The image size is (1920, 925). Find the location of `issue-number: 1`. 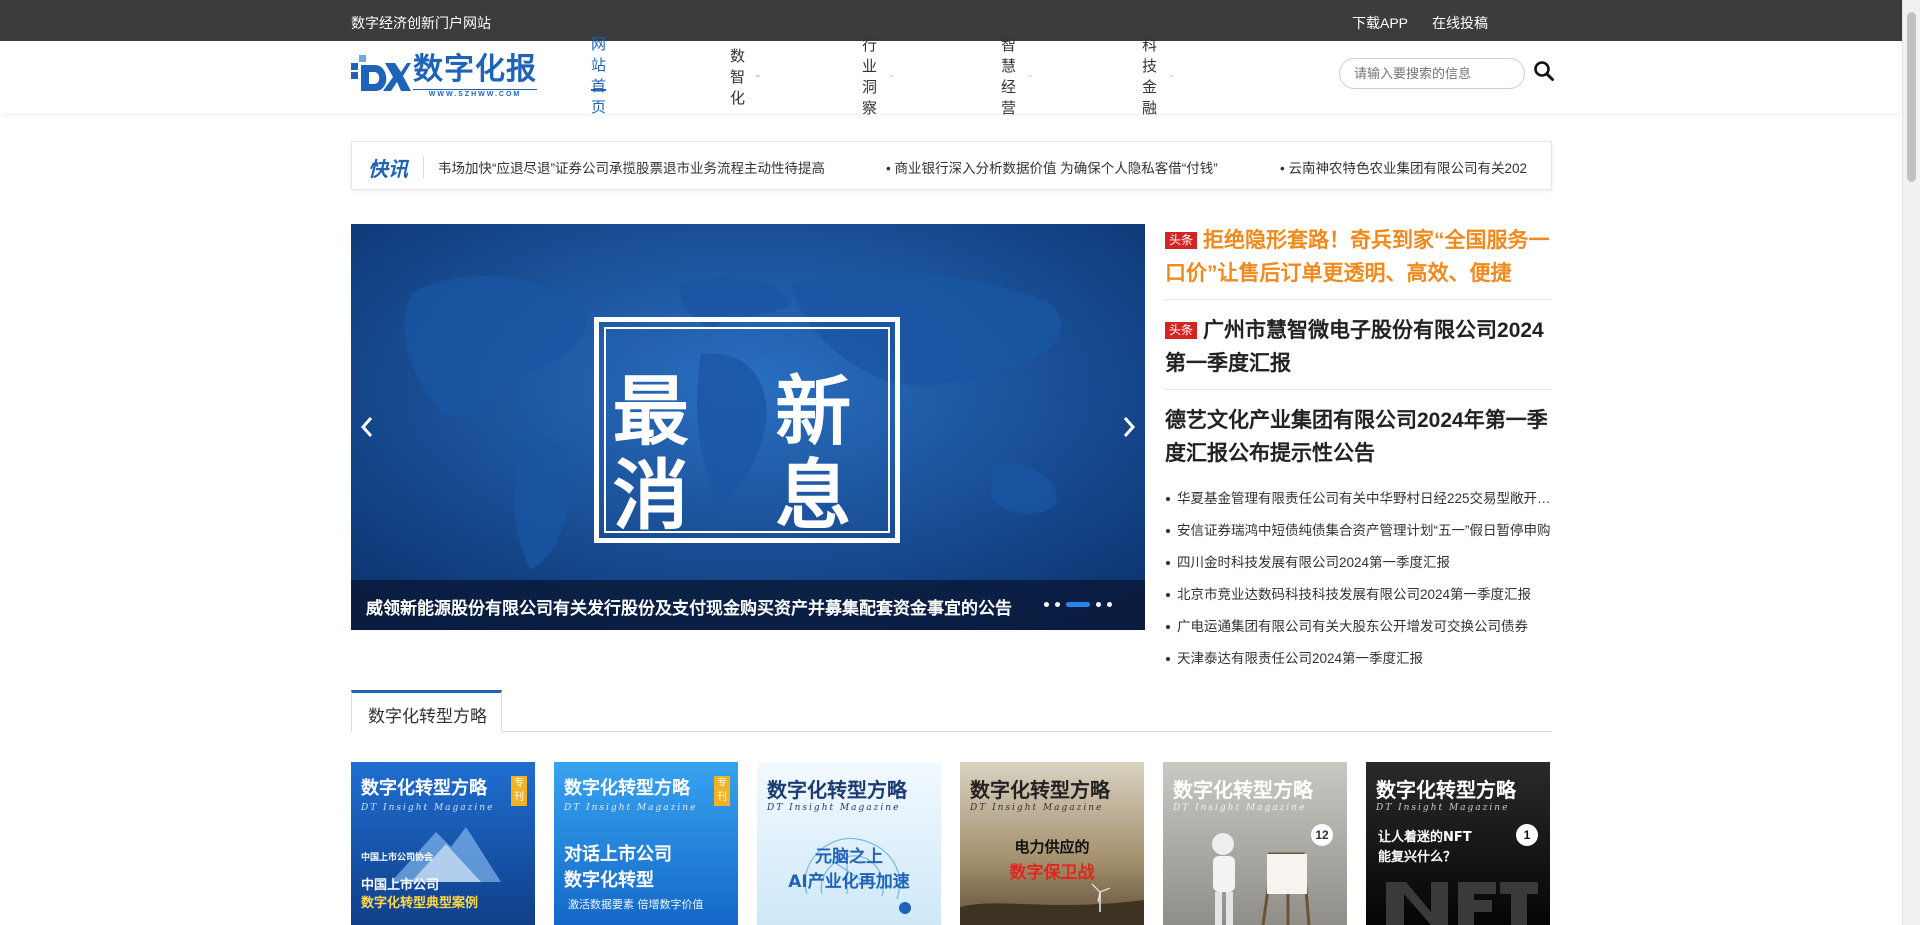

issue-number: 1 is located at coordinates (1527, 835).